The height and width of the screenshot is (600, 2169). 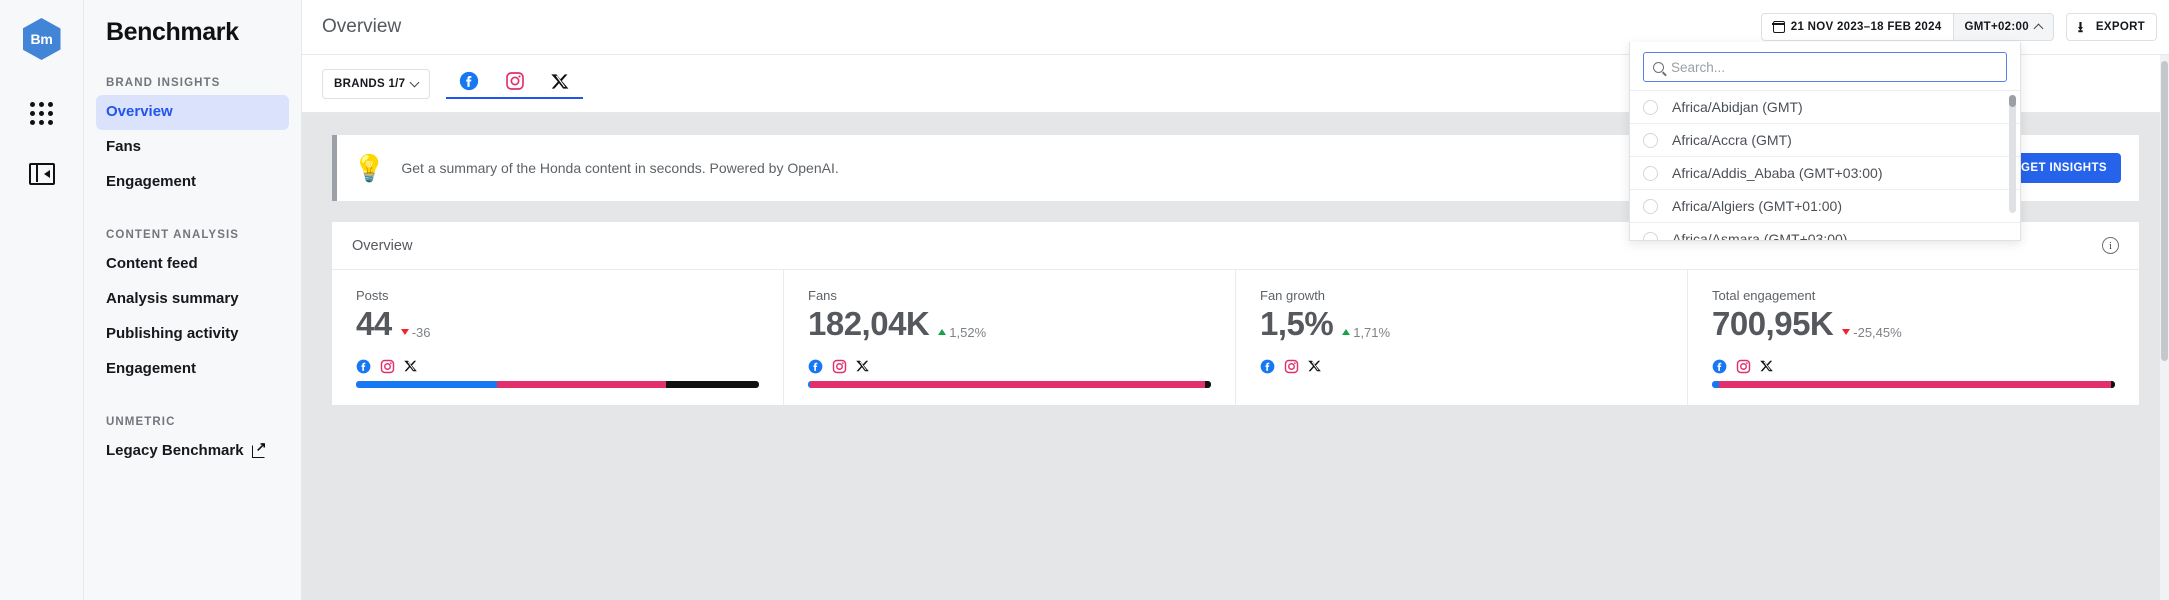 I want to click on app-logo-icon: Bm, so click(x=41, y=39).